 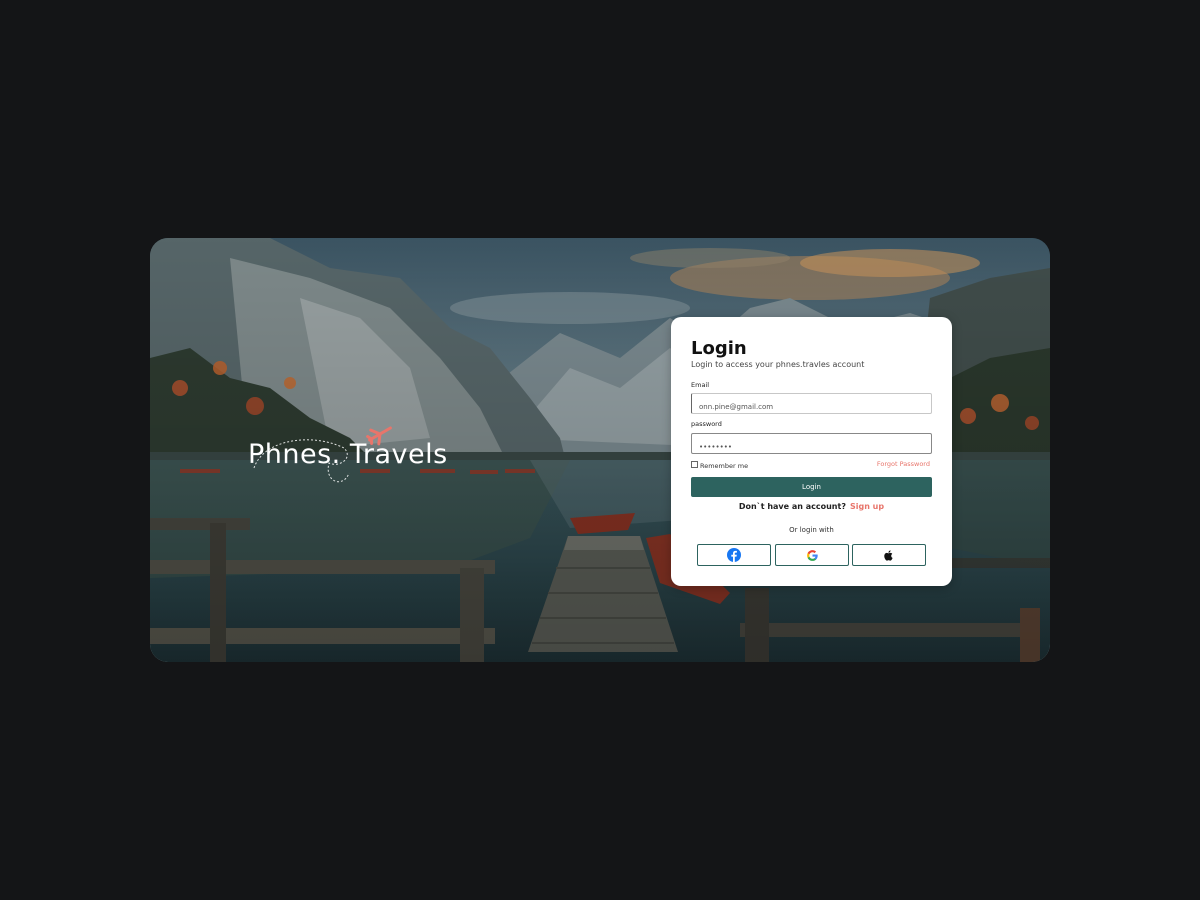 I want to click on apple-login-button, so click(x=889, y=555).